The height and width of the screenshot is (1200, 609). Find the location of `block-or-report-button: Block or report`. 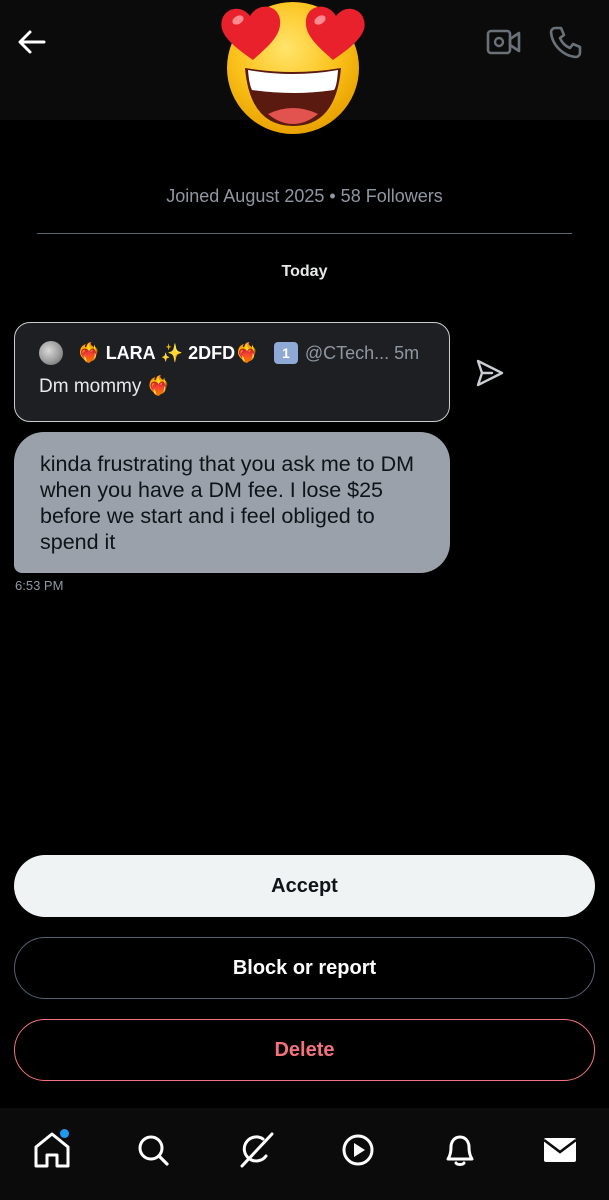

block-or-report-button: Block or report is located at coordinates (304, 968).